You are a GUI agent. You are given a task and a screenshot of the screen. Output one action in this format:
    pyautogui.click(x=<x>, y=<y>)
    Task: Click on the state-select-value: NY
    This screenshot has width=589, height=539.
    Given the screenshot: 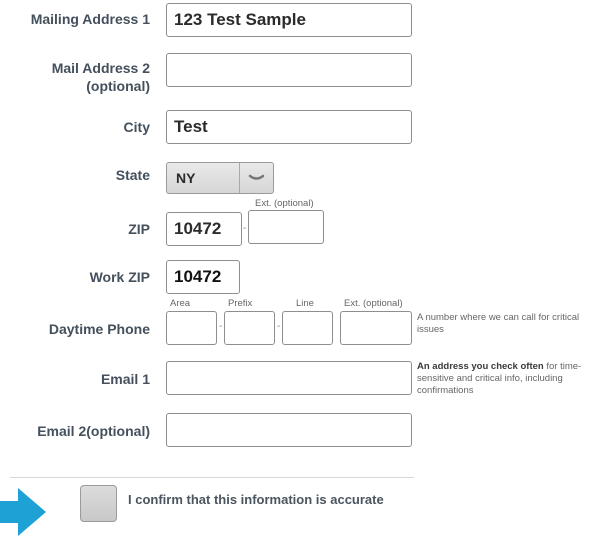 What is the action you would take?
    pyautogui.click(x=186, y=178)
    